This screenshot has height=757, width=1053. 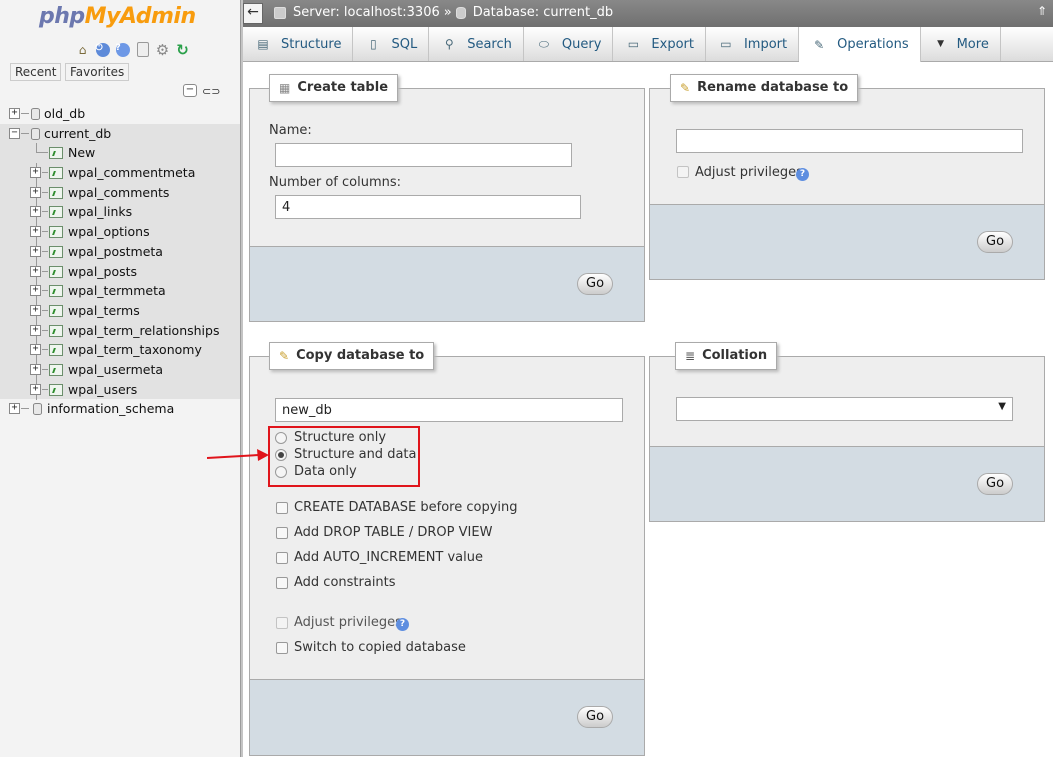 I want to click on tab-export: ▭ Export, so click(x=659, y=44).